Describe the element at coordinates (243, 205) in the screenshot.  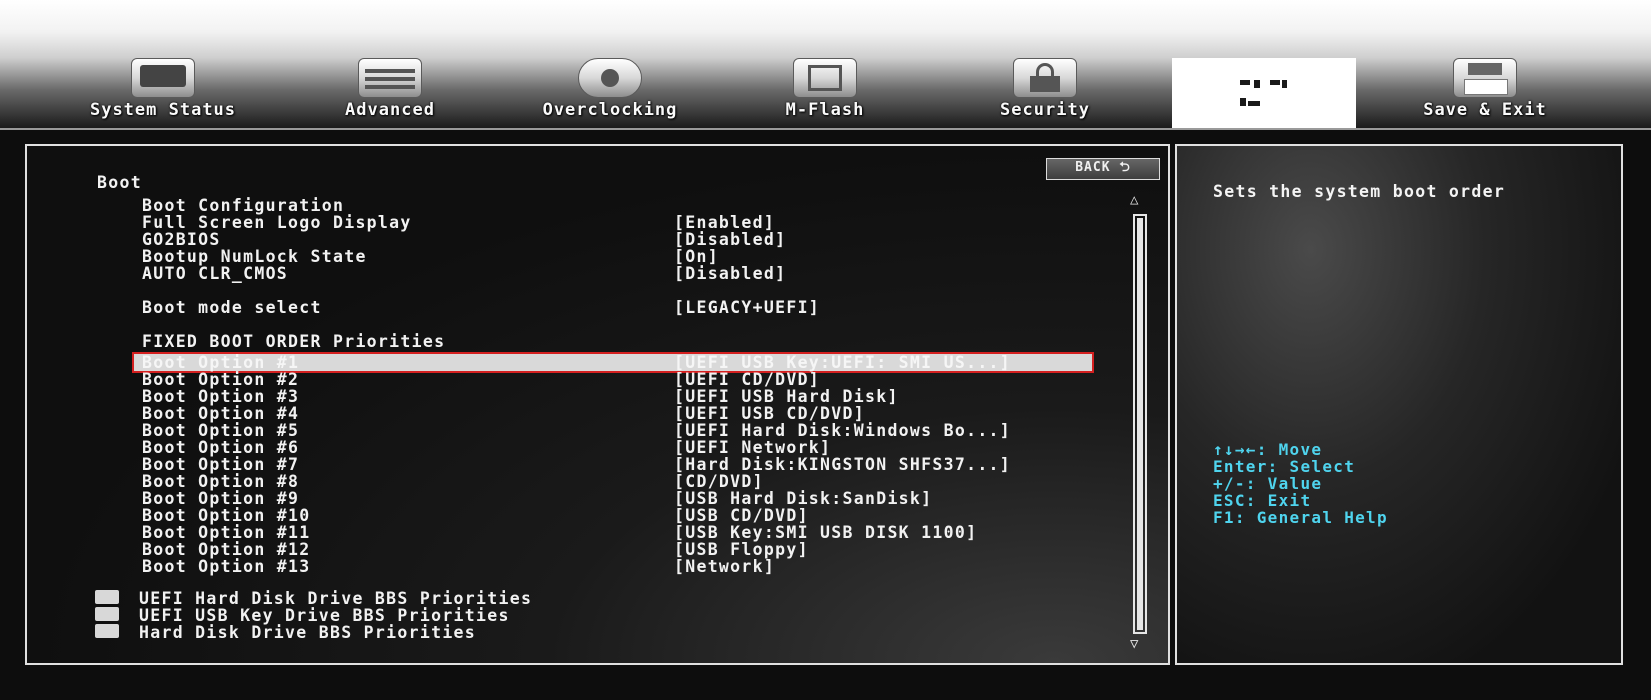
I see `boot-configuration-heading: Boot Configuration` at that location.